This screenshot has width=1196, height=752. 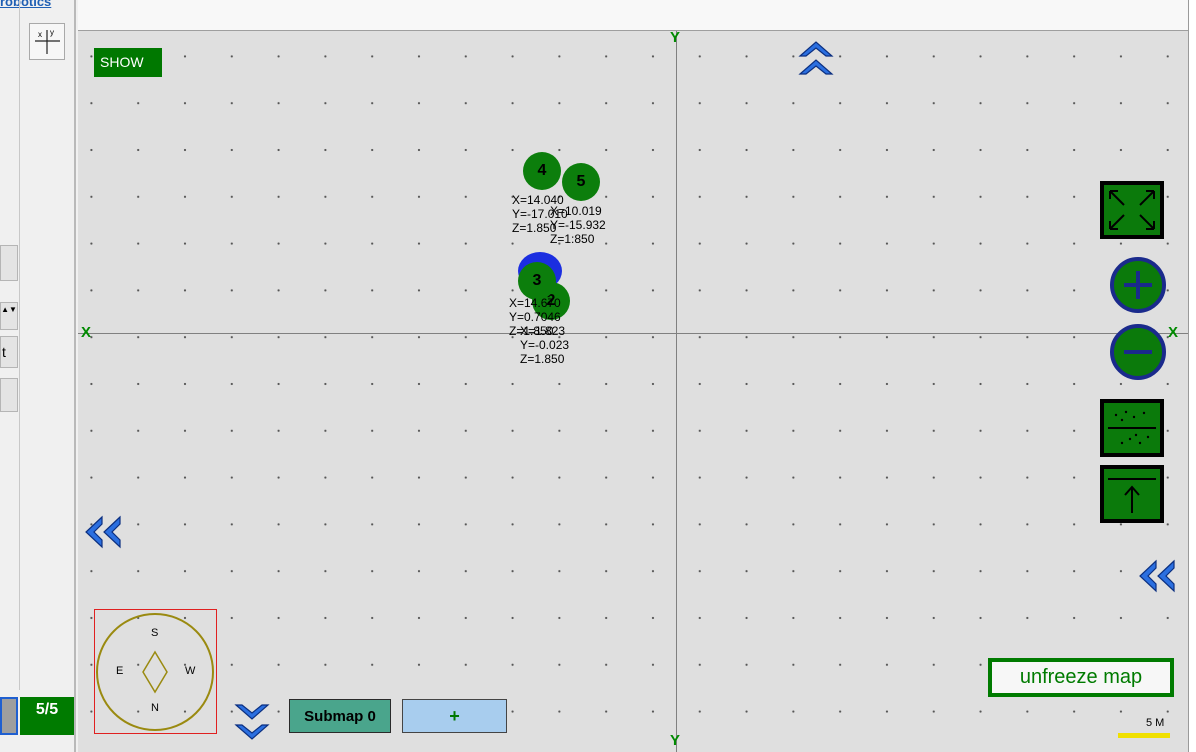 I want to click on column-divider, so click(x=19, y=345).